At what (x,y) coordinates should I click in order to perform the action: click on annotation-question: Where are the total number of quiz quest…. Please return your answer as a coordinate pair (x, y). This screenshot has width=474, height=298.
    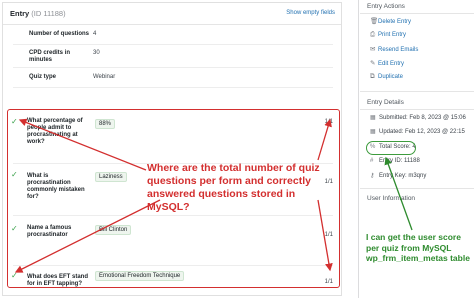
    Looking at the image, I should click on (233, 187).